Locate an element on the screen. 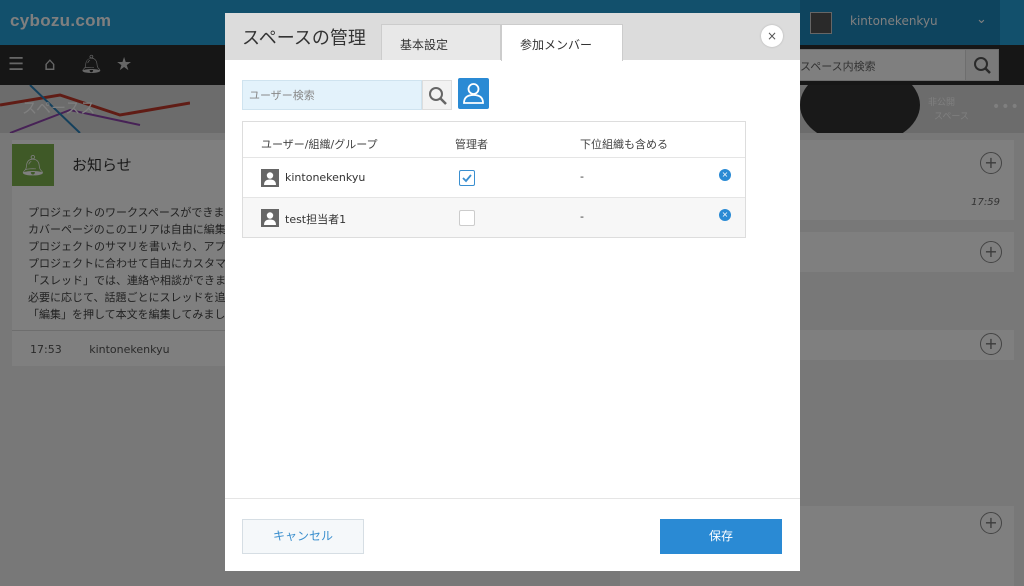 The image size is (1024, 586). user-picker-button is located at coordinates (473, 93).